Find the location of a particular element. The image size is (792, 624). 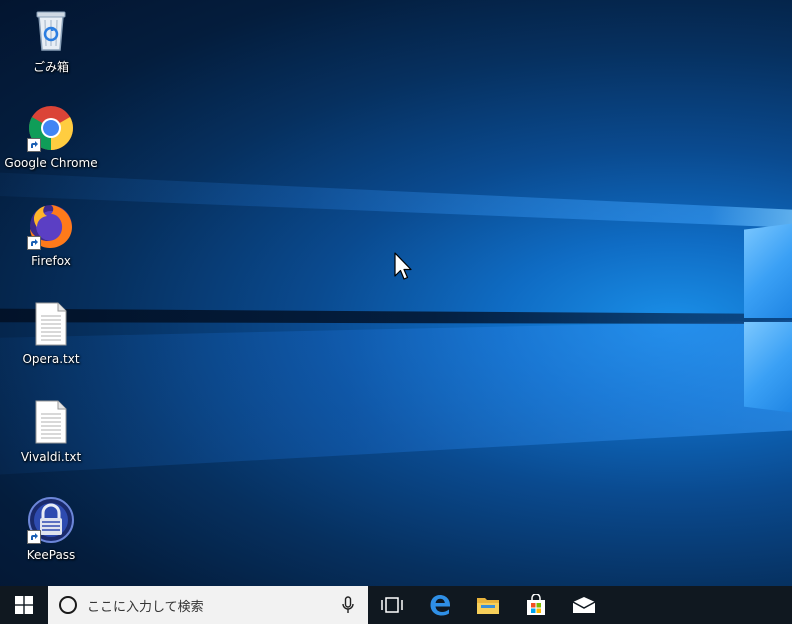

edge-button is located at coordinates (440, 605).